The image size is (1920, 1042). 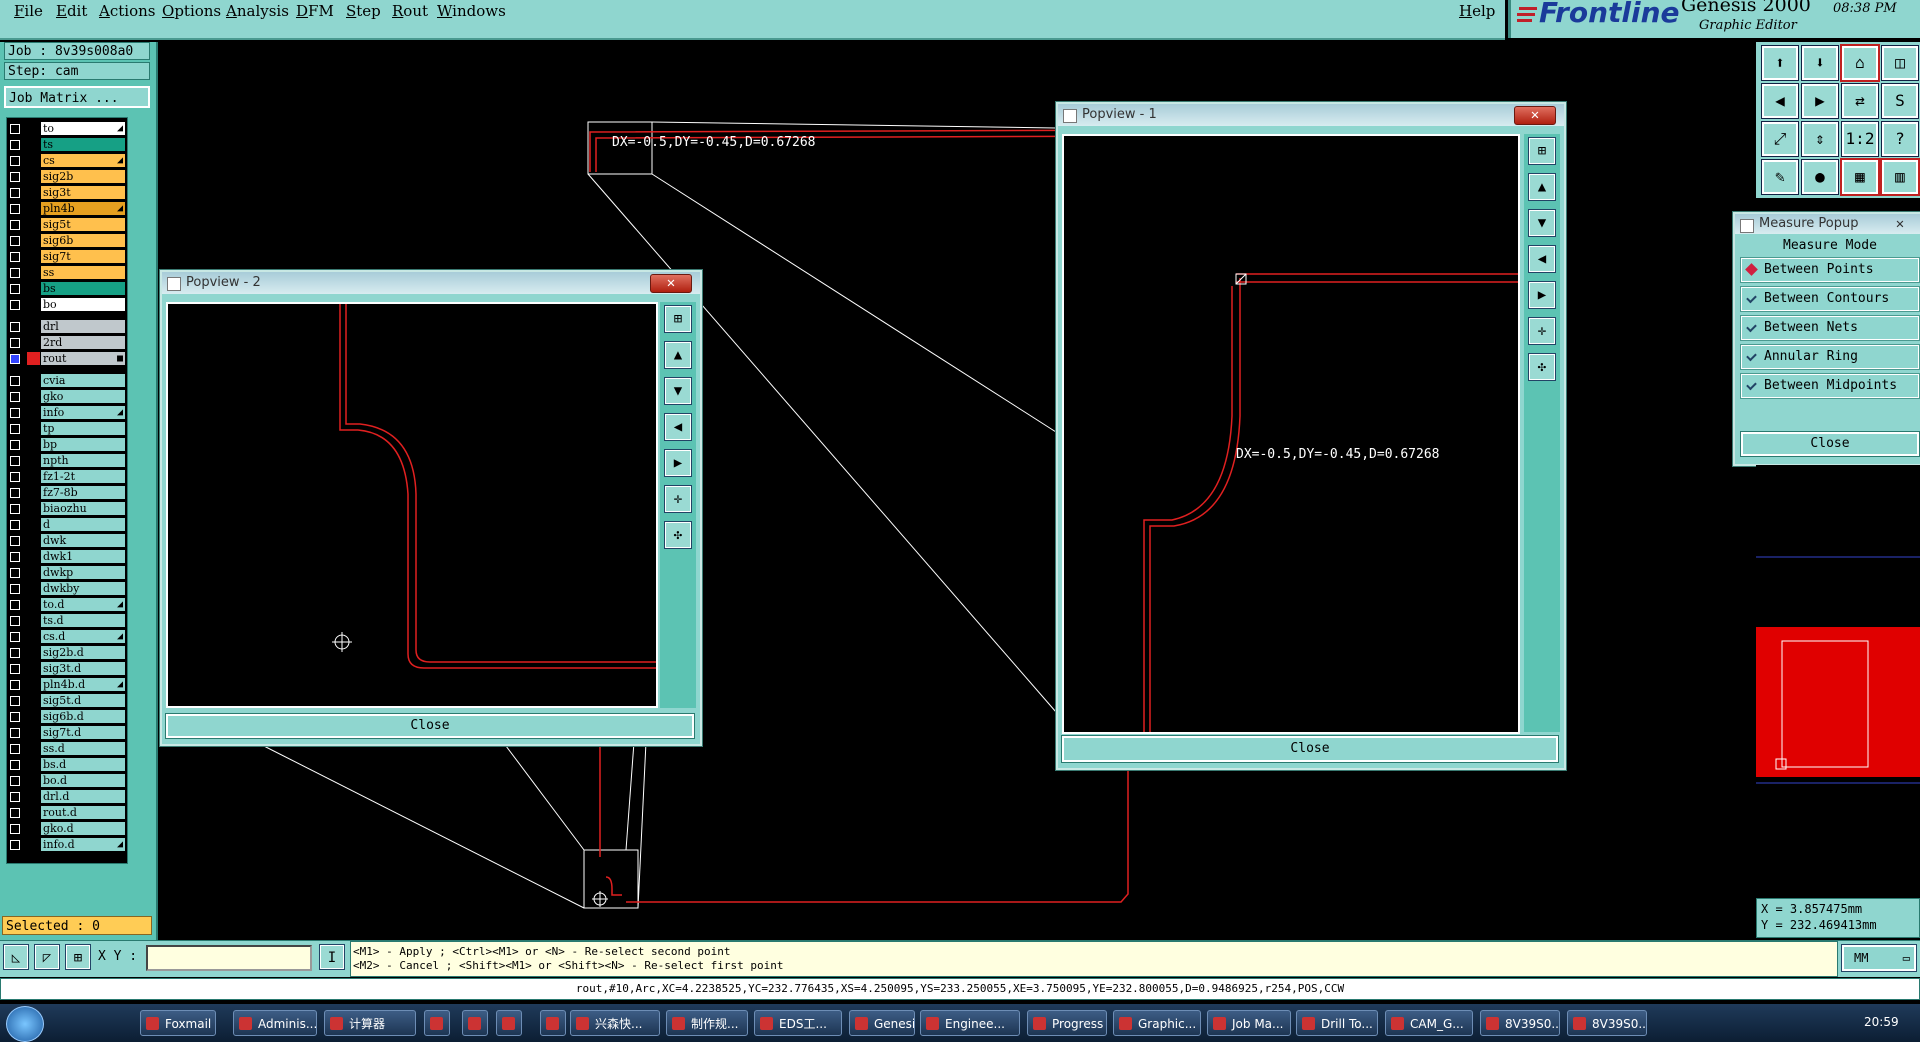 I want to click on layer-name: bs.d, so click(x=83, y=764).